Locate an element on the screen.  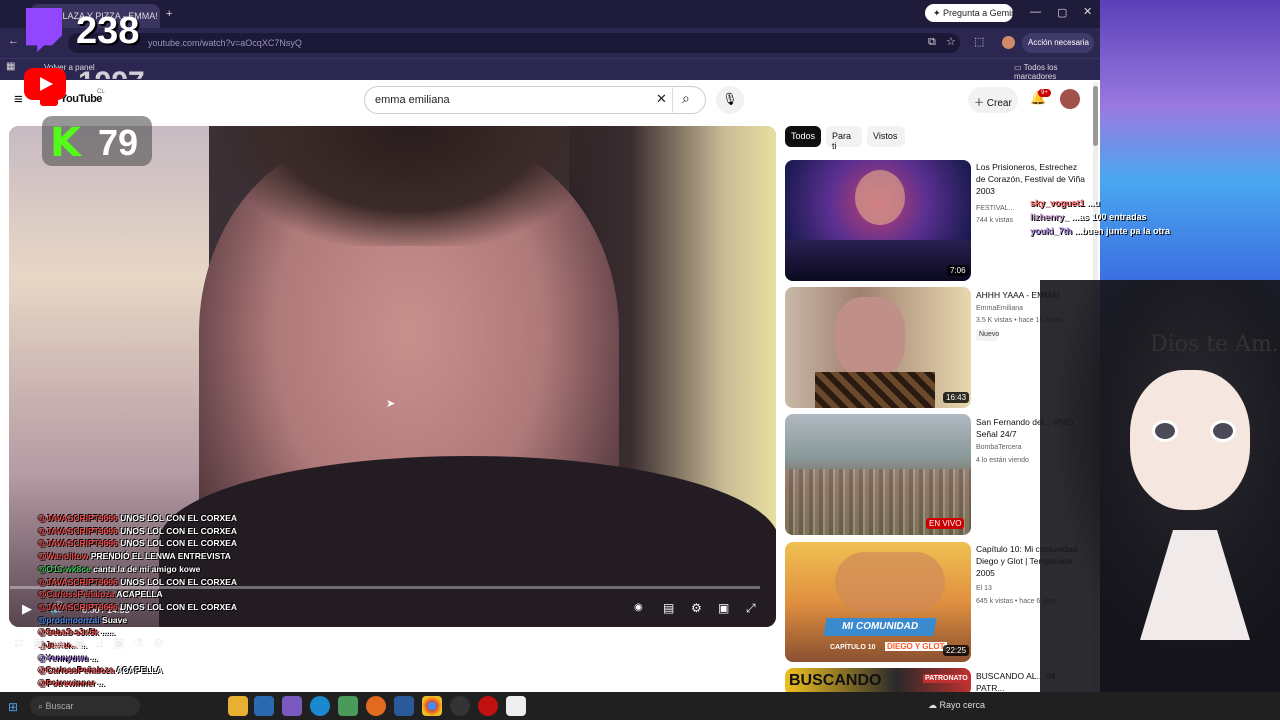
video-duration: 22:25 is located at coordinates (956, 650).